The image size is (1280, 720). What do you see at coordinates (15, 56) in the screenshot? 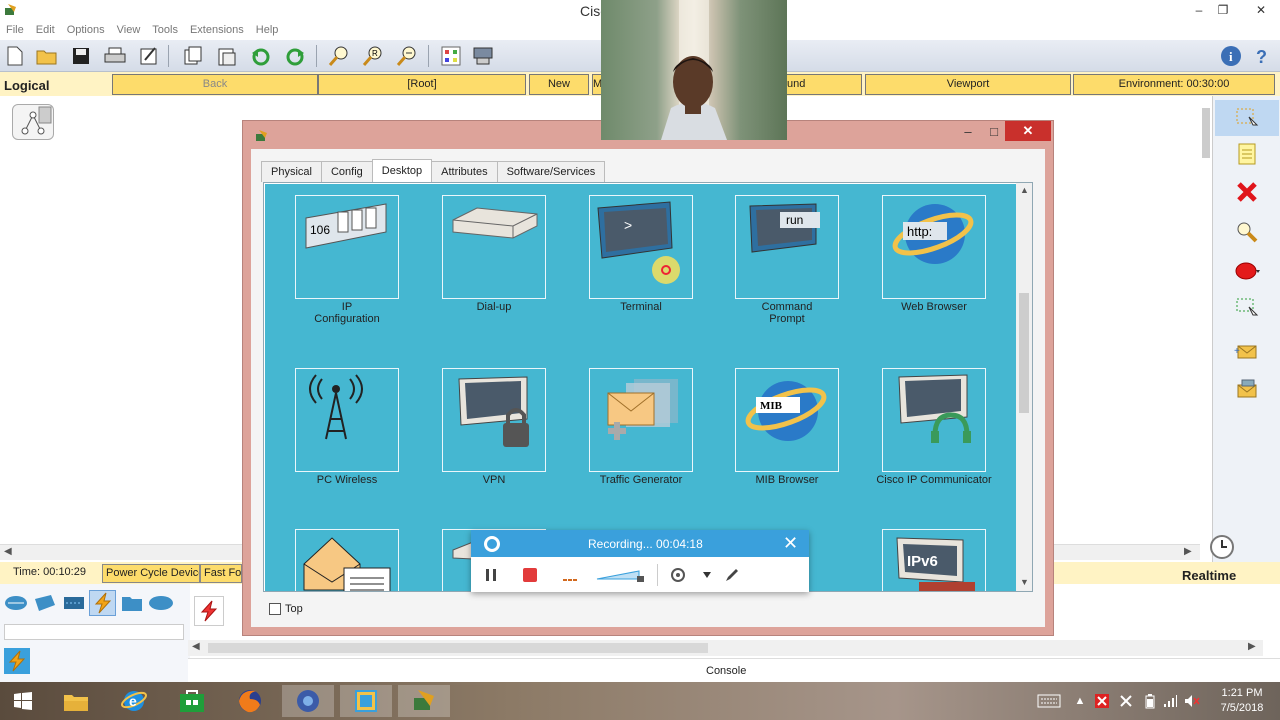
I see `new-file-icon` at bounding box center [15, 56].